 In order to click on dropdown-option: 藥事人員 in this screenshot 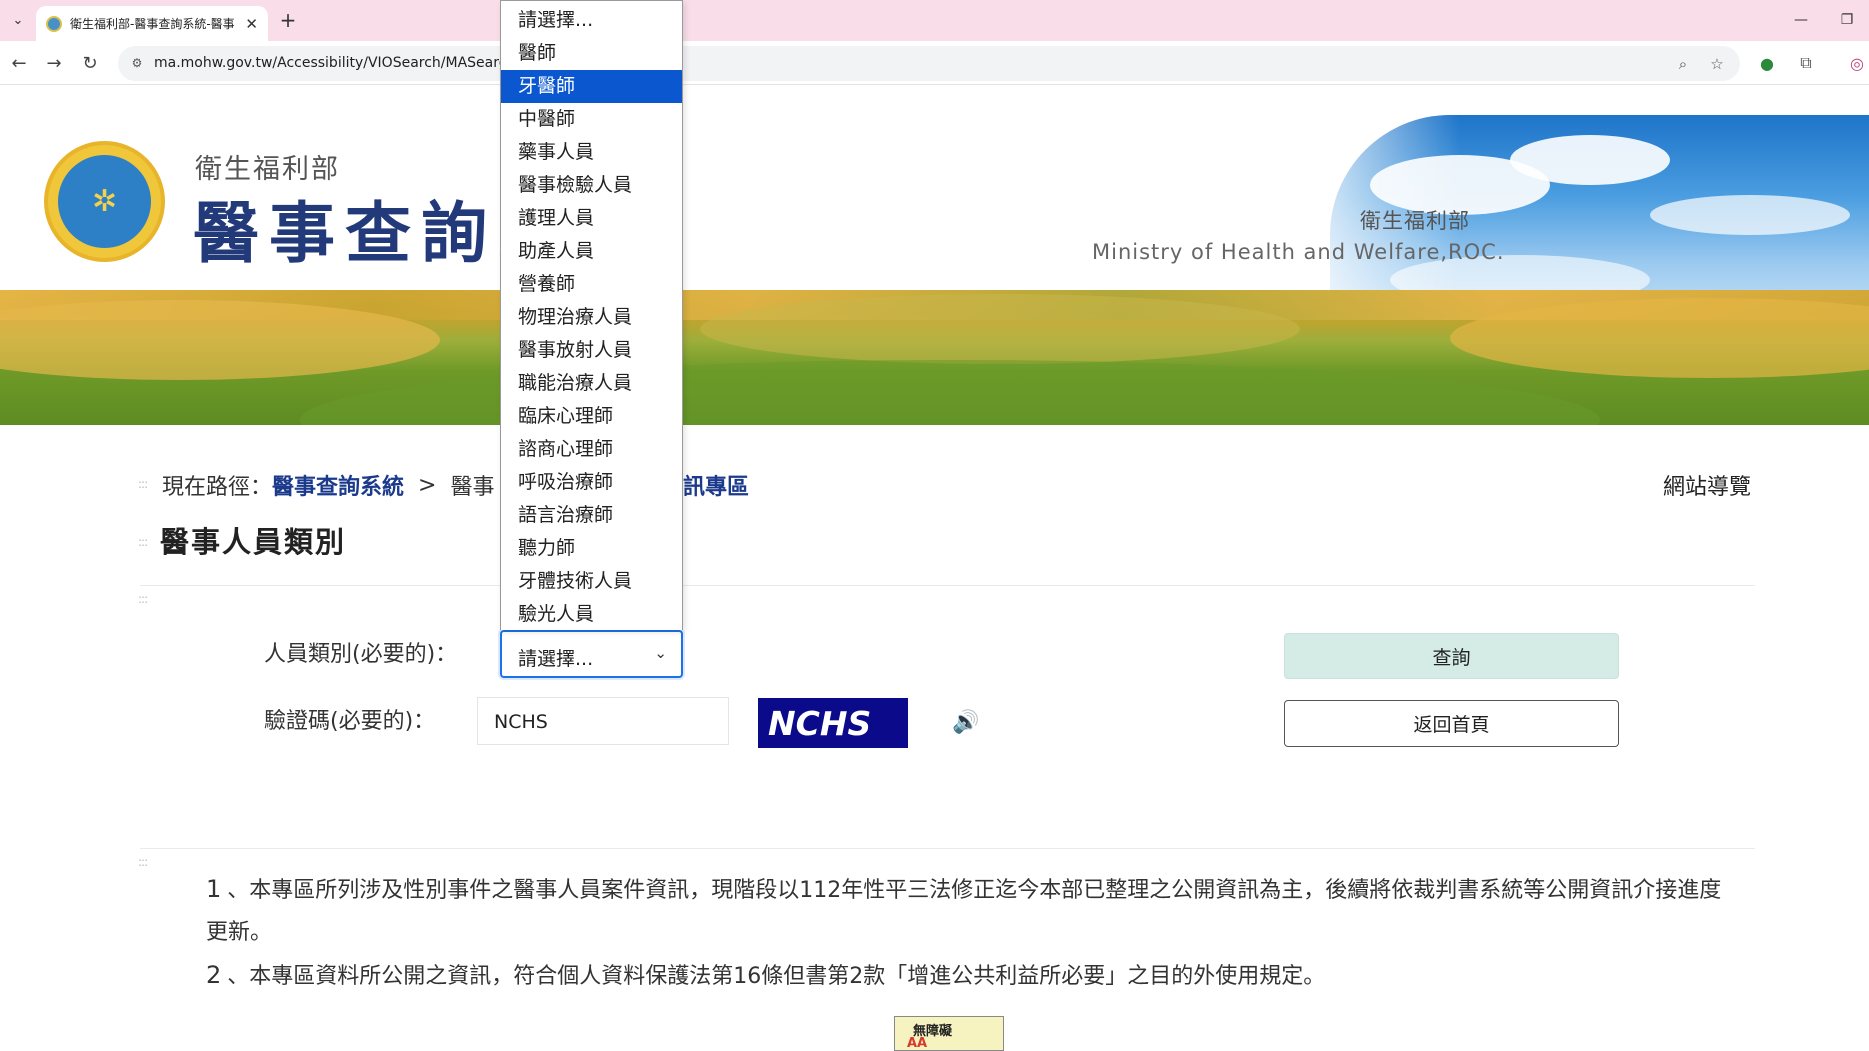, I will do `click(591, 152)`.